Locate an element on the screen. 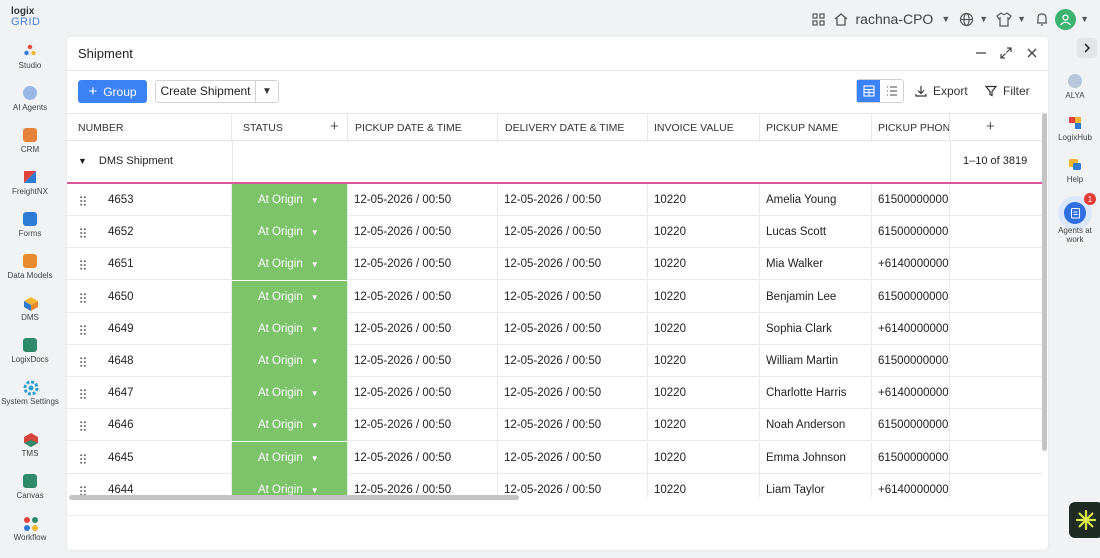 This screenshot has height=558, width=1100. right-item-logixhub: LogixHub is located at coordinates (1075, 129).